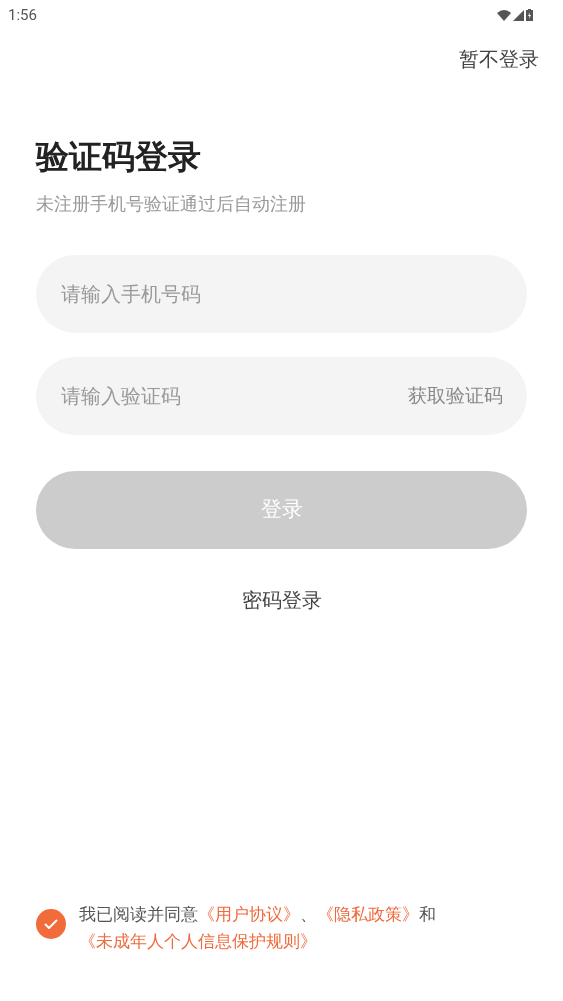  I want to click on page-title: 验证码登录, so click(119, 157).